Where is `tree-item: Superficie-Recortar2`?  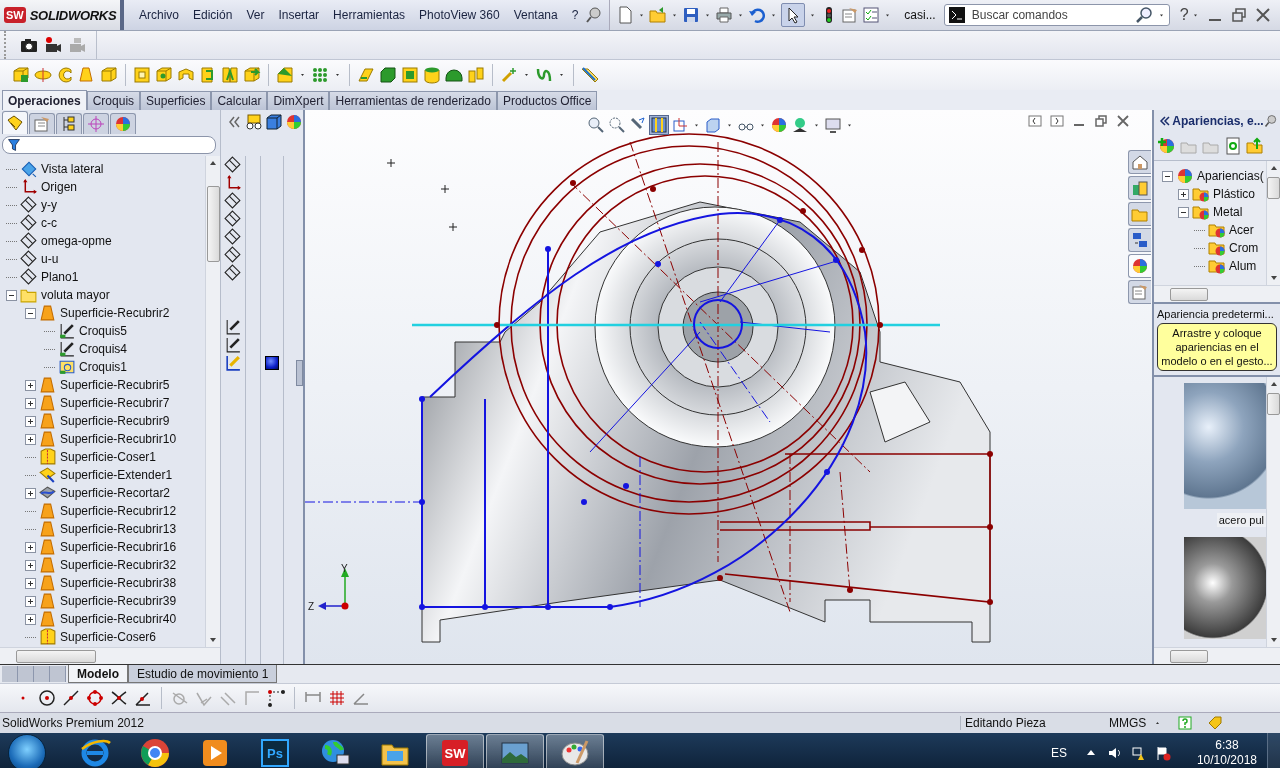 tree-item: Superficie-Recortar2 is located at coordinates (115, 493).